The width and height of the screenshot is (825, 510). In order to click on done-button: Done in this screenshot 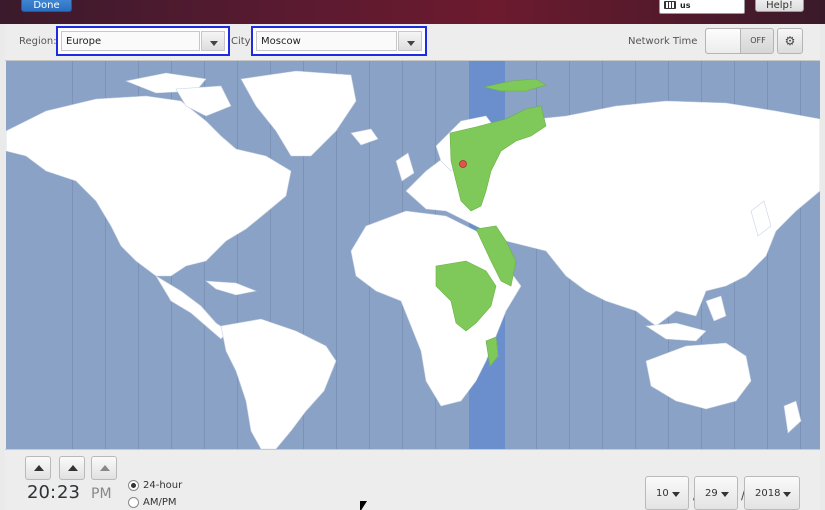, I will do `click(46, 6)`.